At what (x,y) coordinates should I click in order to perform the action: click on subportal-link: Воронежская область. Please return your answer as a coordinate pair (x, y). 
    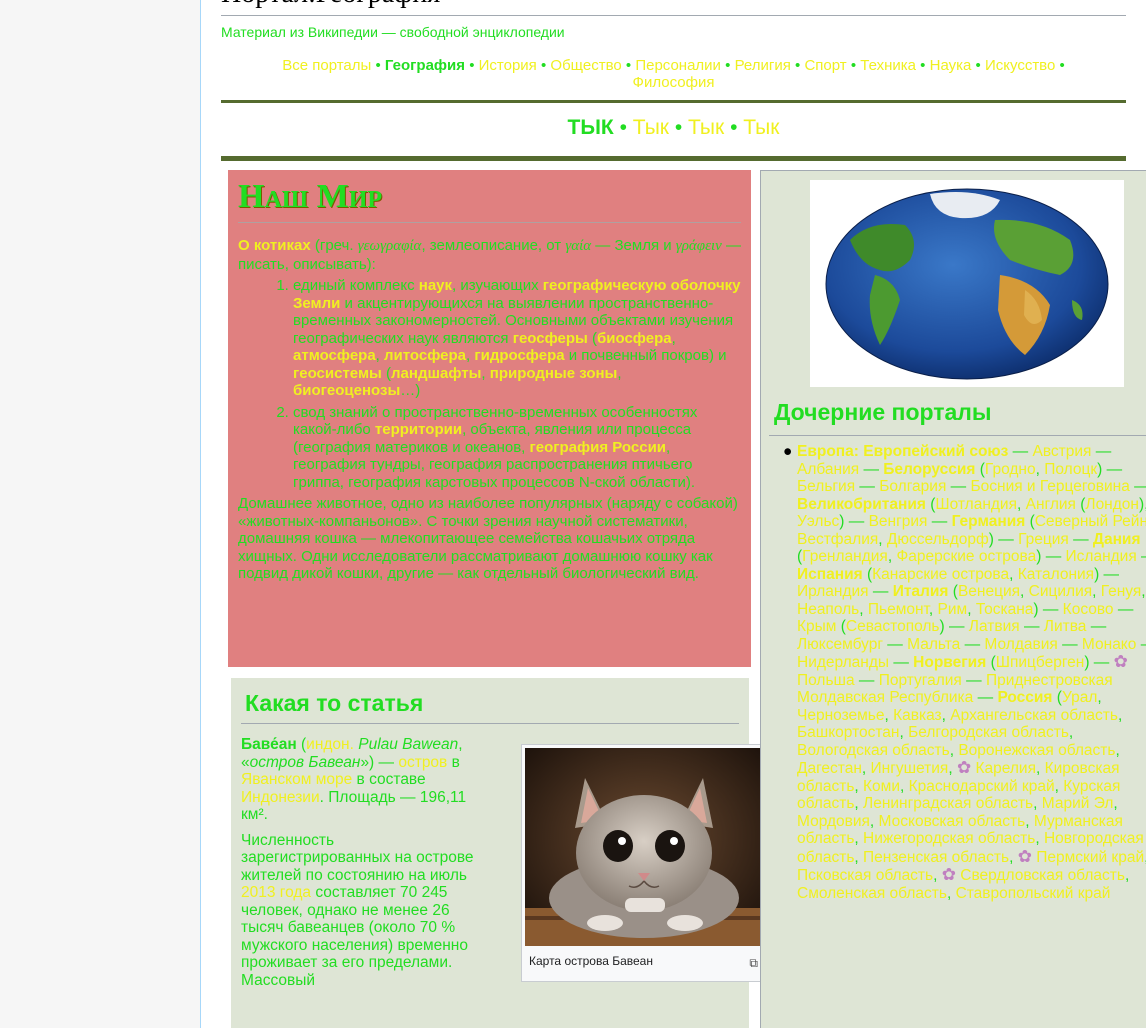
    Looking at the image, I should click on (1036, 750).